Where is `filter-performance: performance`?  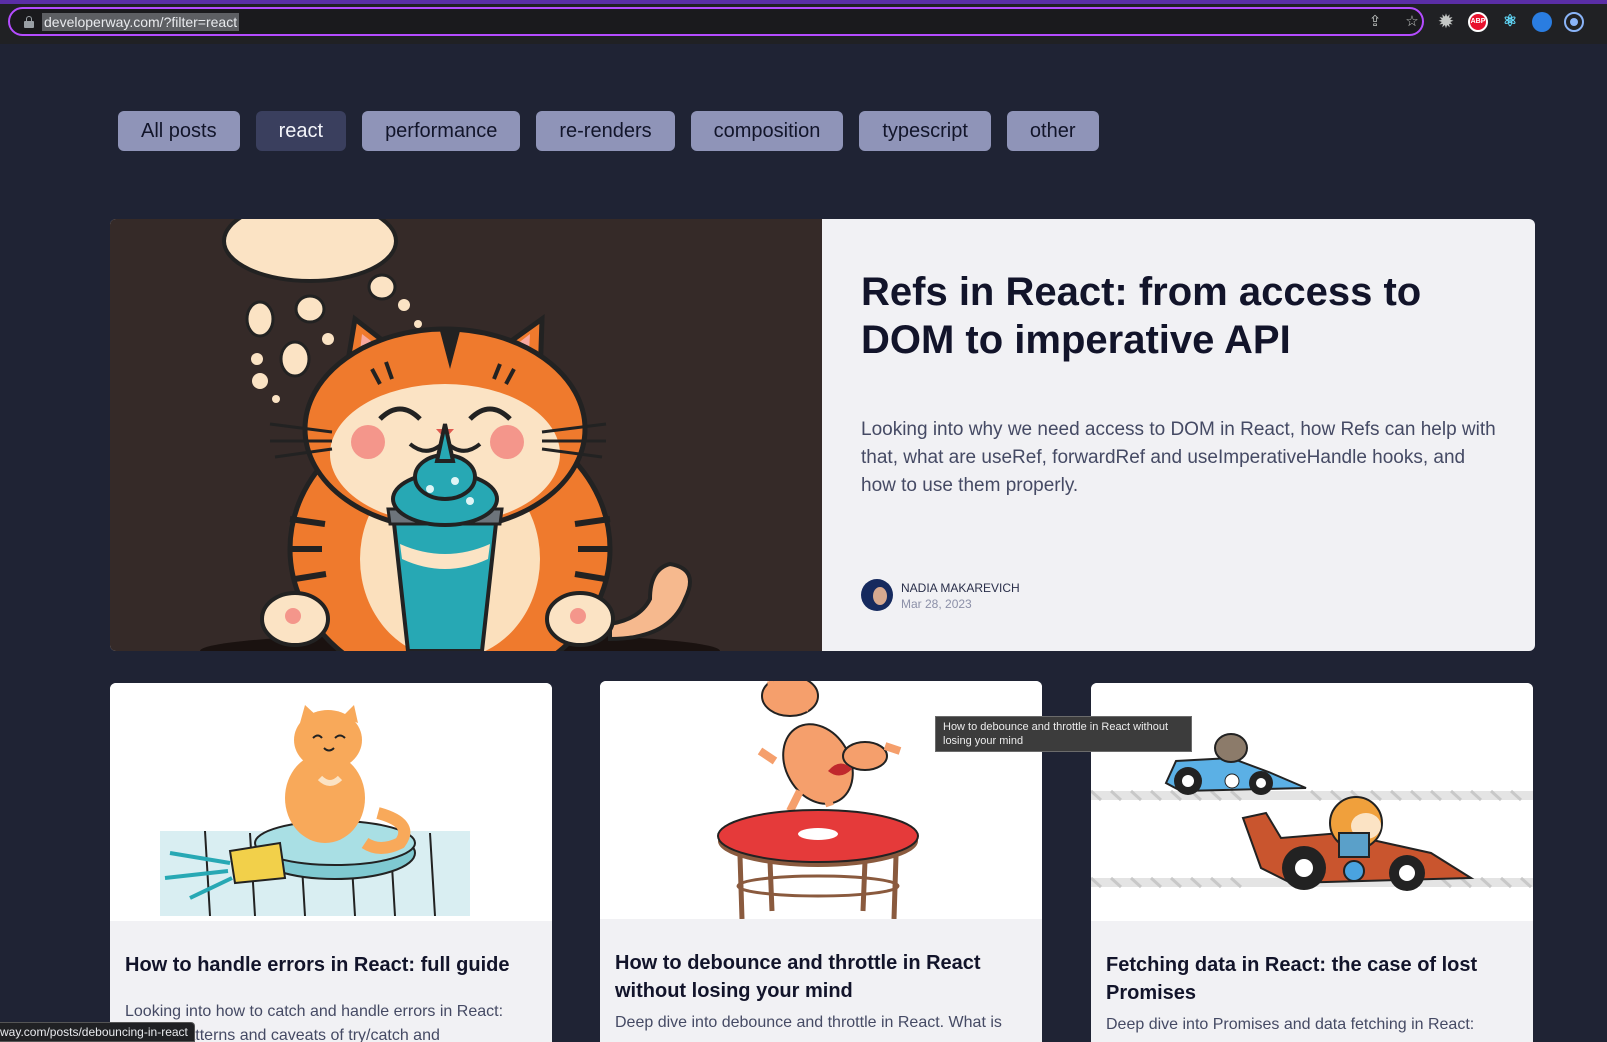 filter-performance: performance is located at coordinates (441, 131).